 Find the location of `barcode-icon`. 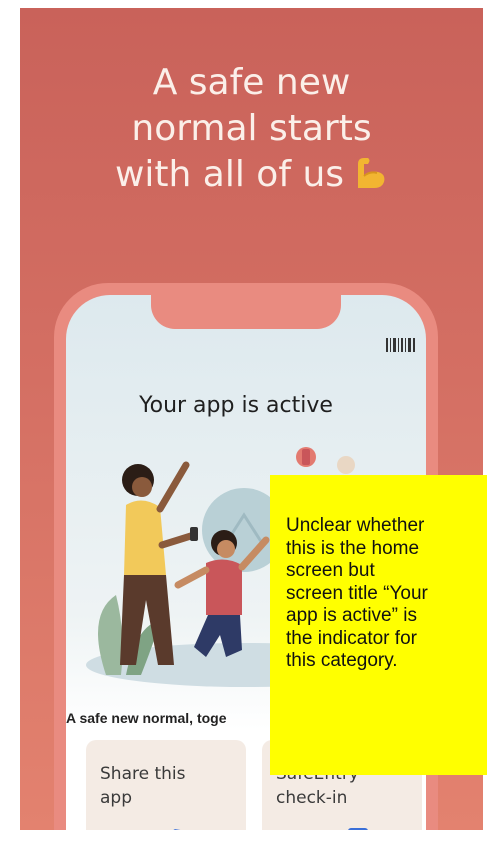

barcode-icon is located at coordinates (401, 345).